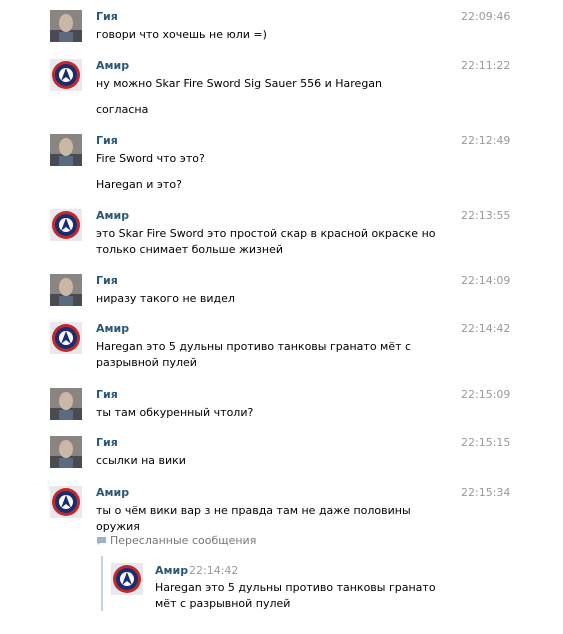 Image resolution: width=563 pixels, height=634 pixels. Describe the element at coordinates (485, 66) in the screenshot. I see `message-time: 22:11:22` at that location.